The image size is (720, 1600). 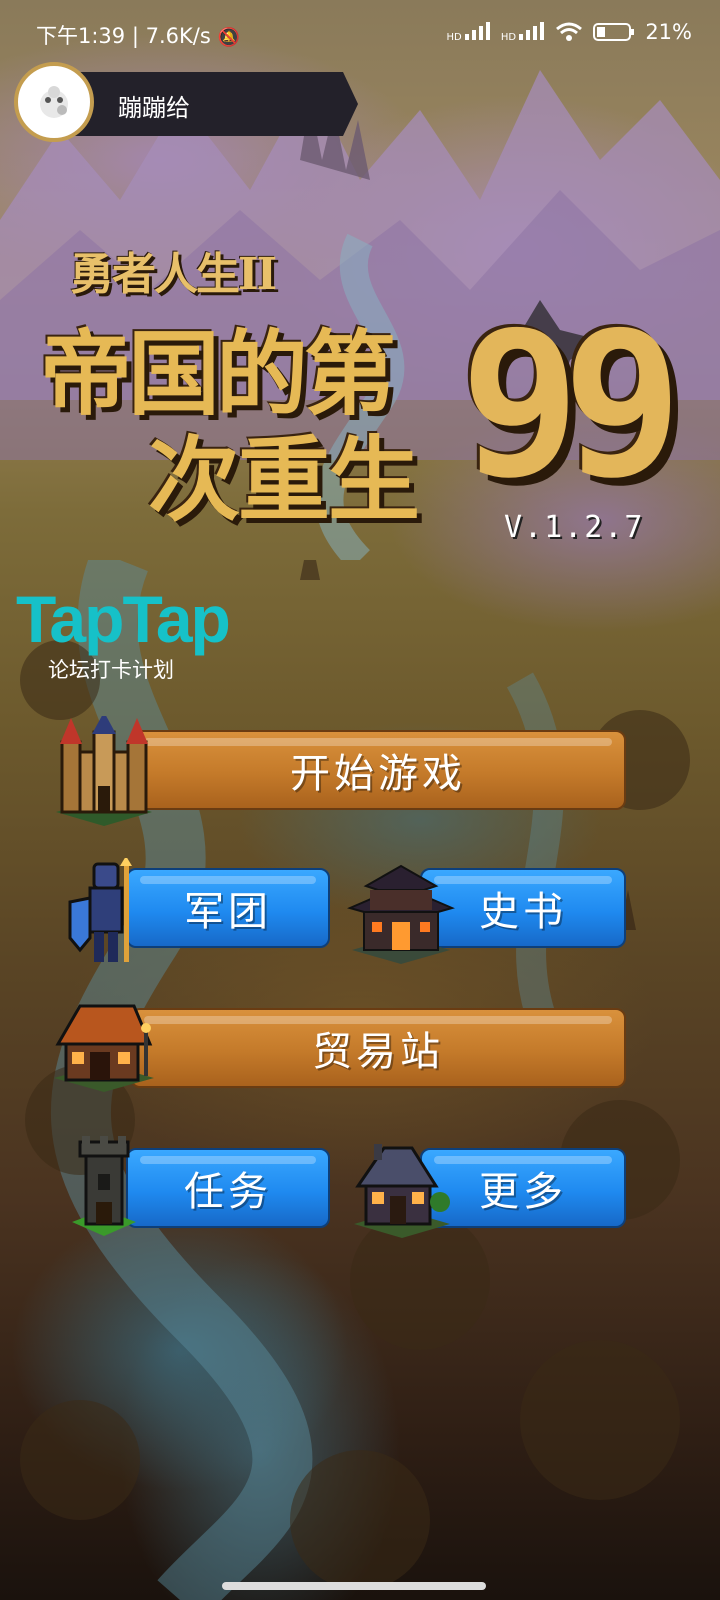 What do you see at coordinates (378, 1052) in the screenshot?
I see `trade-station-label: 贸易站` at bounding box center [378, 1052].